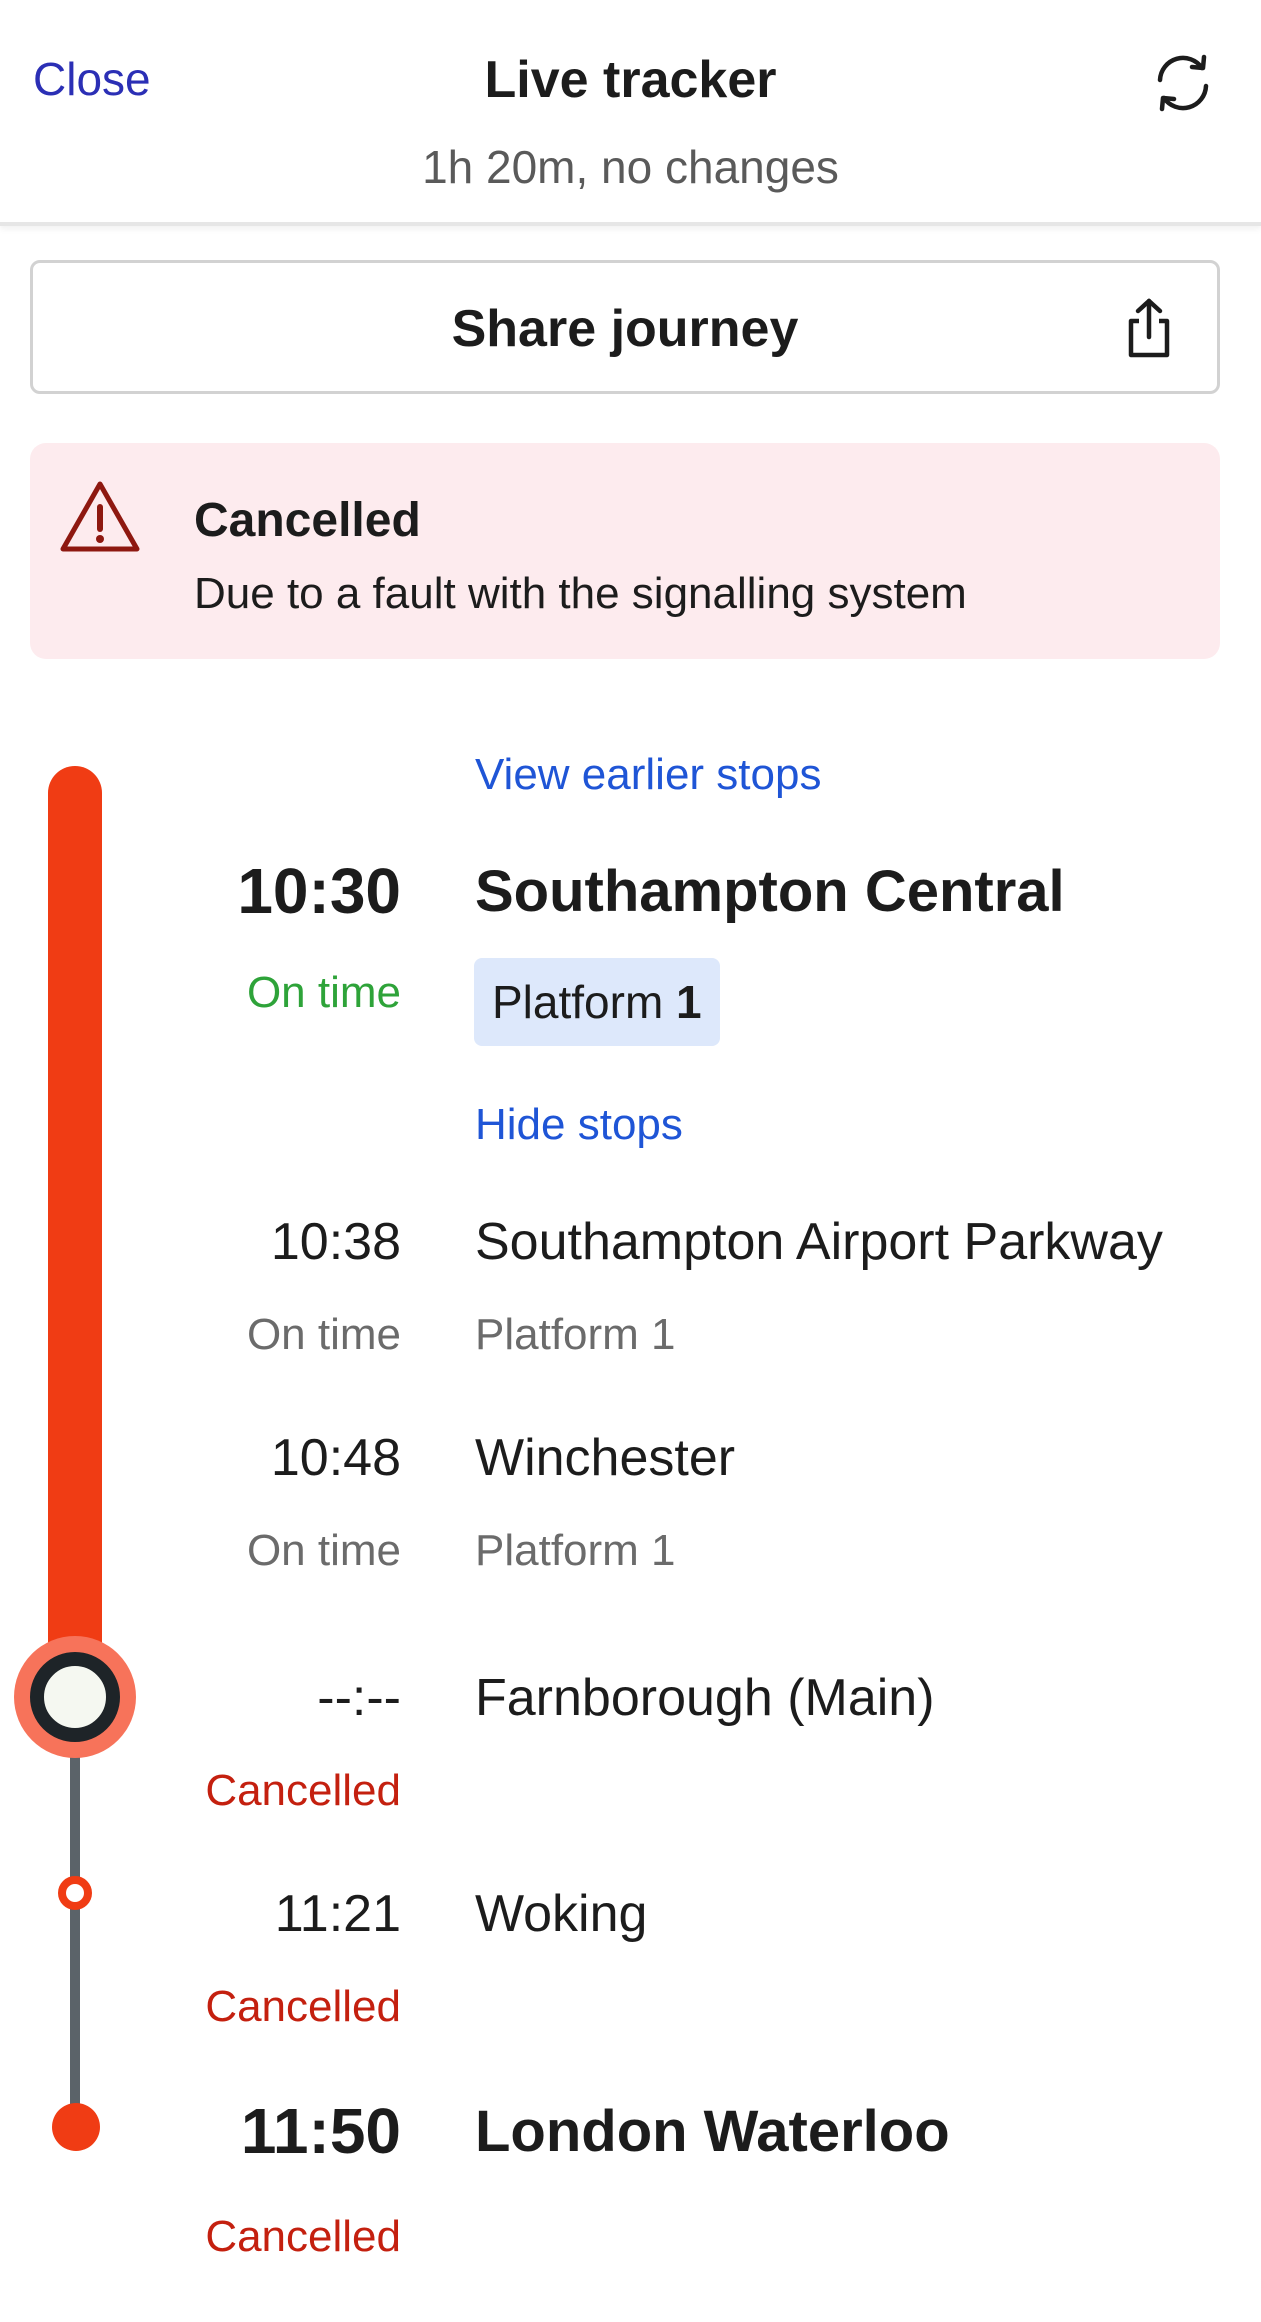  What do you see at coordinates (323, 992) in the screenshot?
I see `origin-status: On time` at bounding box center [323, 992].